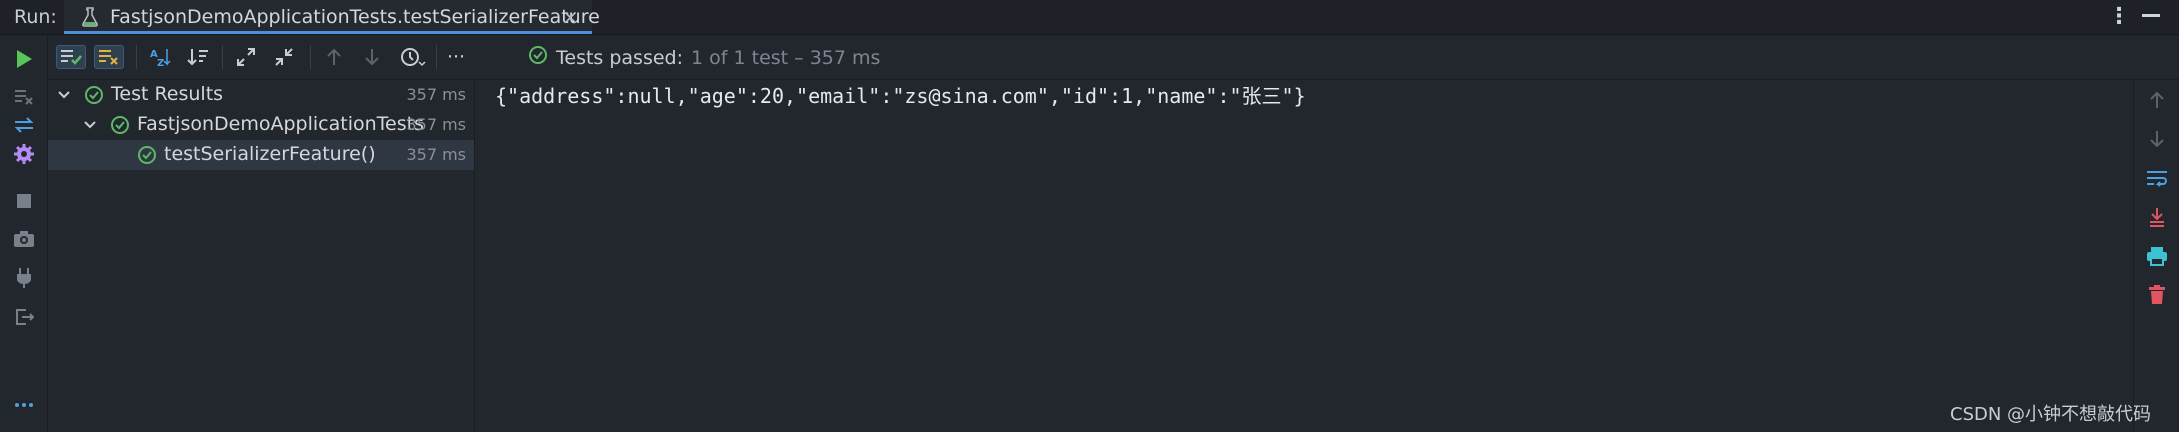 The image size is (2179, 432). What do you see at coordinates (160, 62) in the screenshot?
I see `svg-text: Z` at bounding box center [160, 62].